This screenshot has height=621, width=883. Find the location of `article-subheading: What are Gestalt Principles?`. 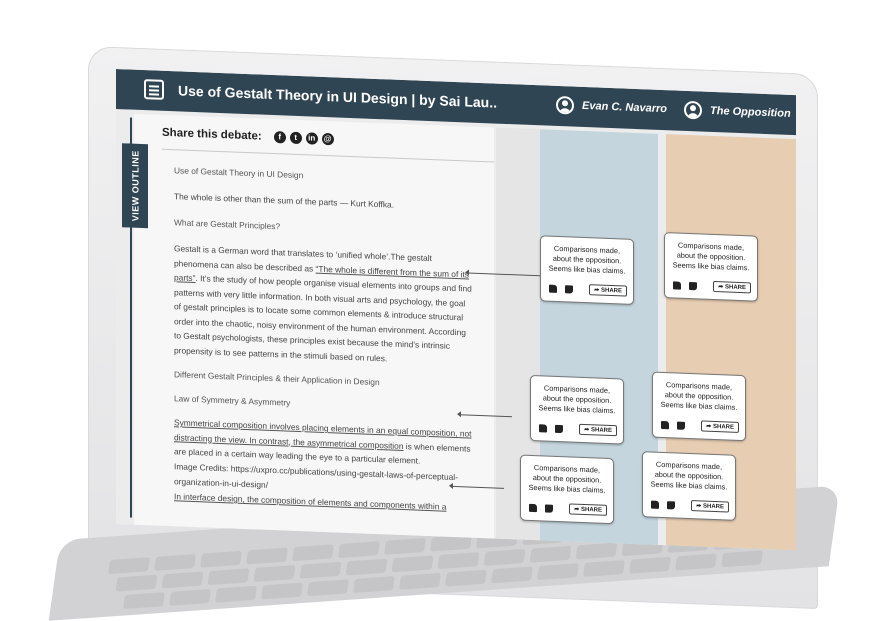

article-subheading: What are Gestalt Principles? is located at coordinates (227, 224).